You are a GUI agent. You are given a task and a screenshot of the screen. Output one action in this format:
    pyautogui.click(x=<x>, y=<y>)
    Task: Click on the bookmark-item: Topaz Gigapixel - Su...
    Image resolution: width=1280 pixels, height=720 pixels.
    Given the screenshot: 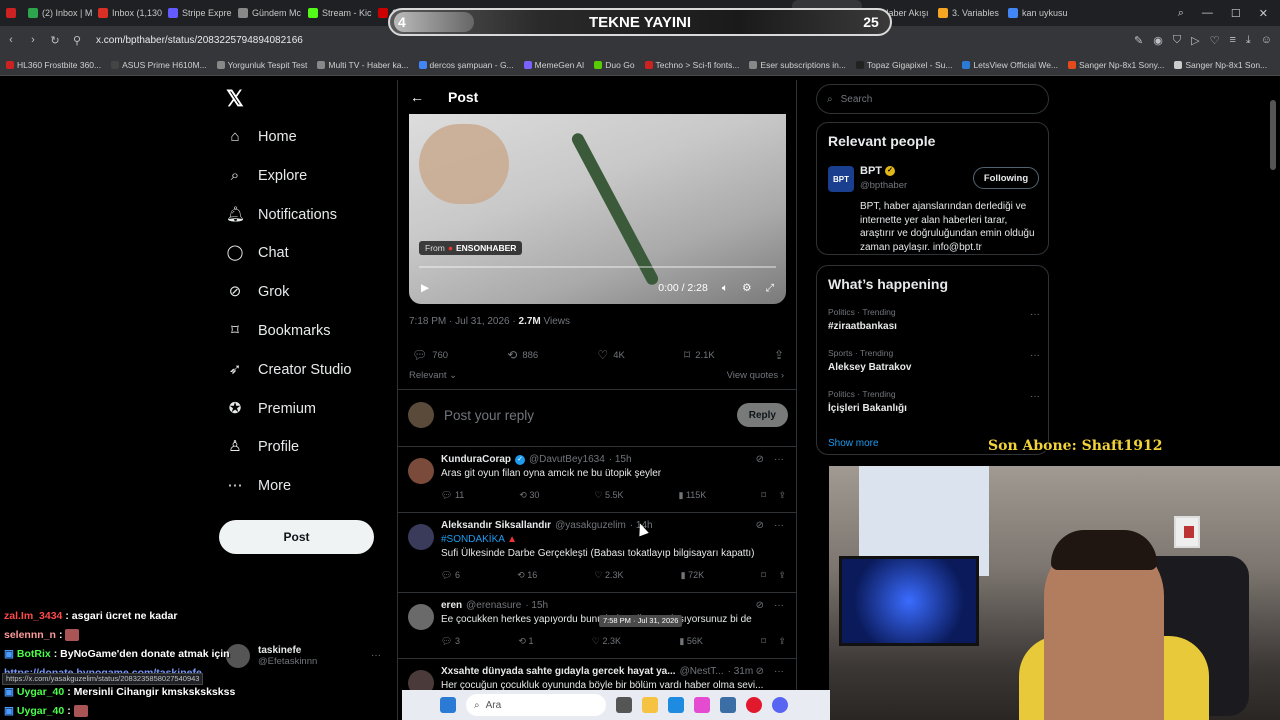 What is the action you would take?
    pyautogui.click(x=903, y=65)
    